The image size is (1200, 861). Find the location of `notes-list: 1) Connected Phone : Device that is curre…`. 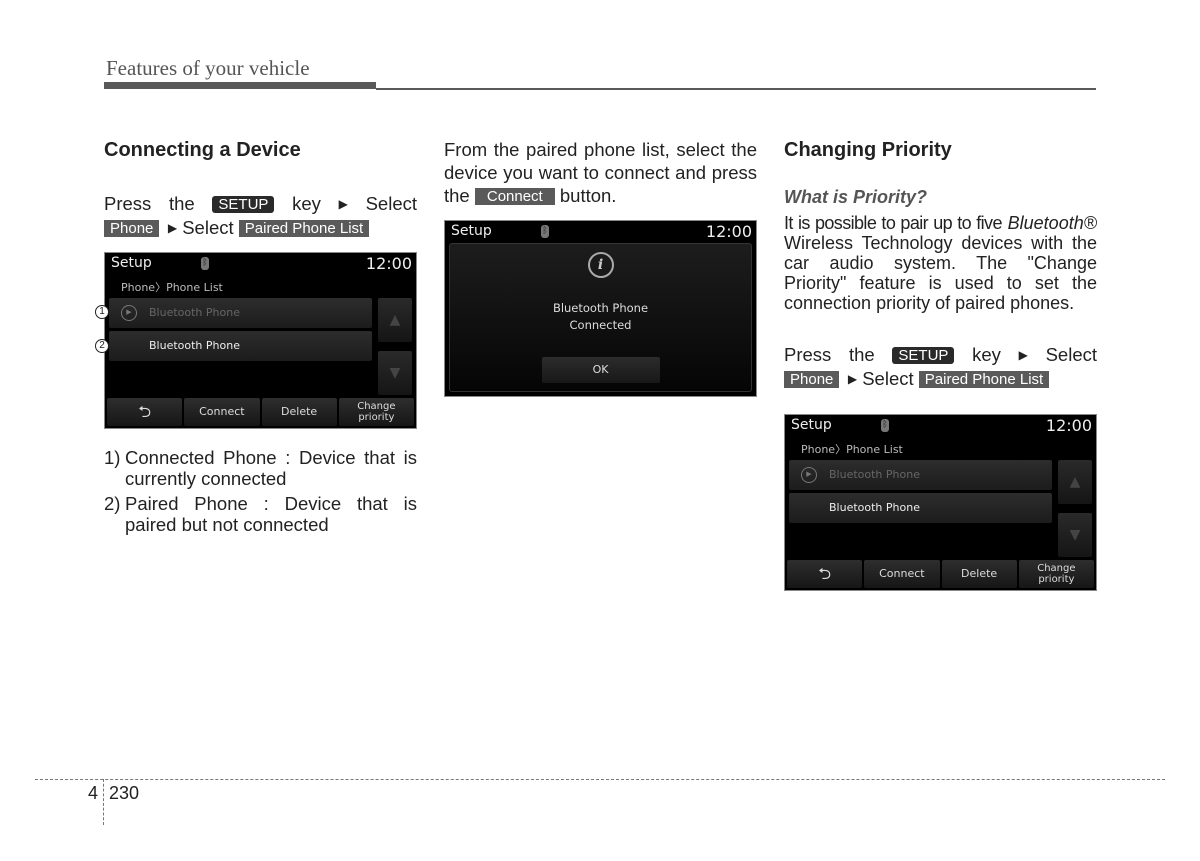

notes-list: 1) Connected Phone : Device that is curre… is located at coordinates (260, 491).